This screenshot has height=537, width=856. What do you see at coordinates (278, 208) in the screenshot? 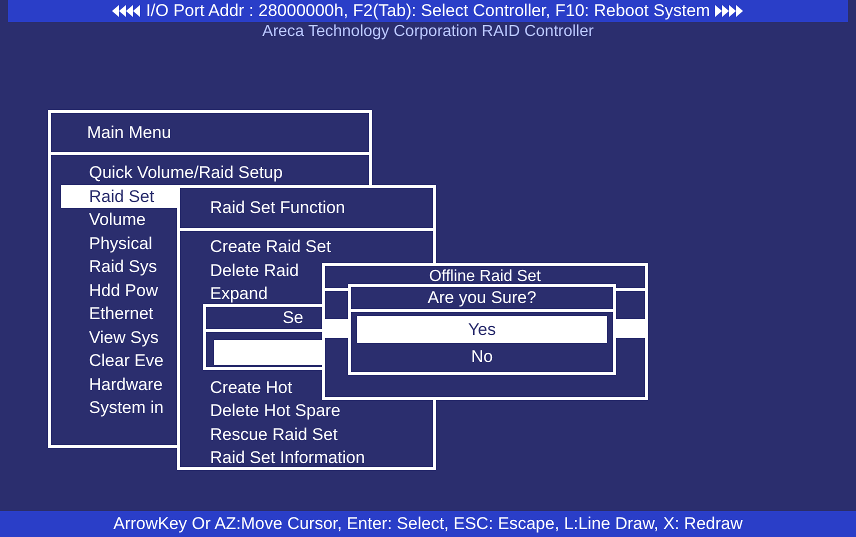
I see `menu-title: Raid Set Function` at bounding box center [278, 208].